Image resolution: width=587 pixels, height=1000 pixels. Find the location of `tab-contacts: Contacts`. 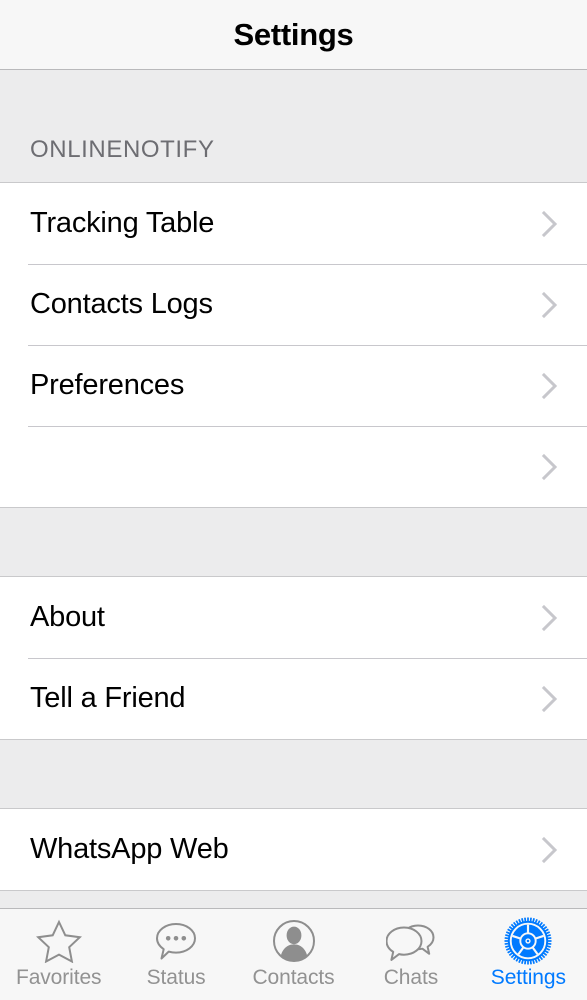

tab-contacts: Contacts is located at coordinates (293, 954).